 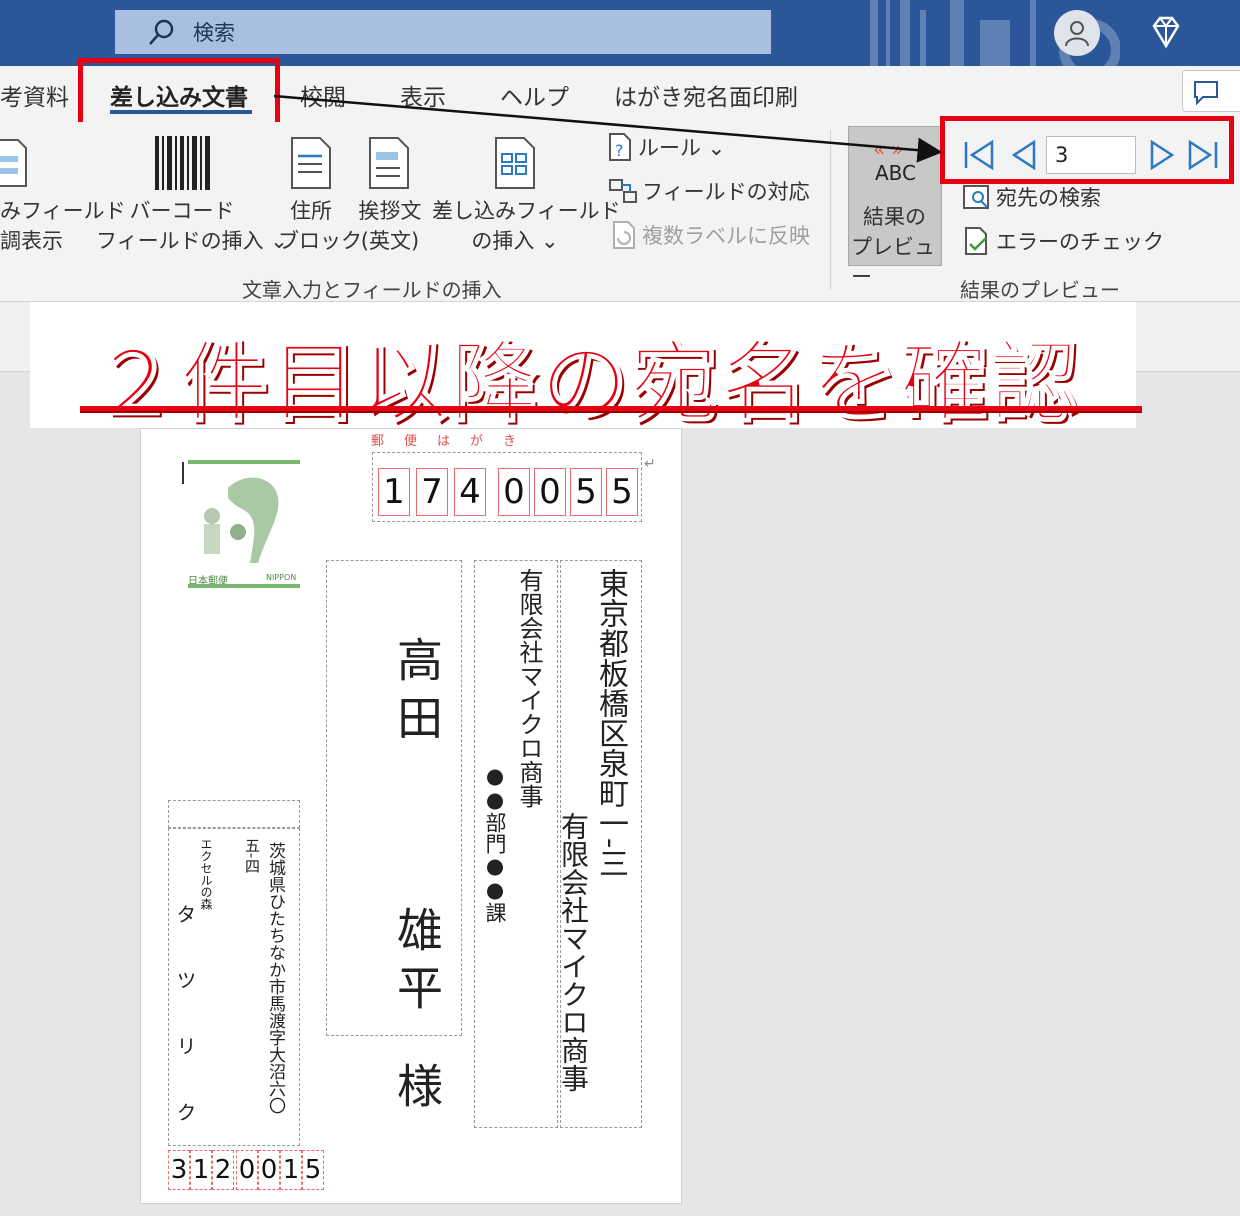 I want to click on sender-zip-digit: 3, so click(x=179, y=1170).